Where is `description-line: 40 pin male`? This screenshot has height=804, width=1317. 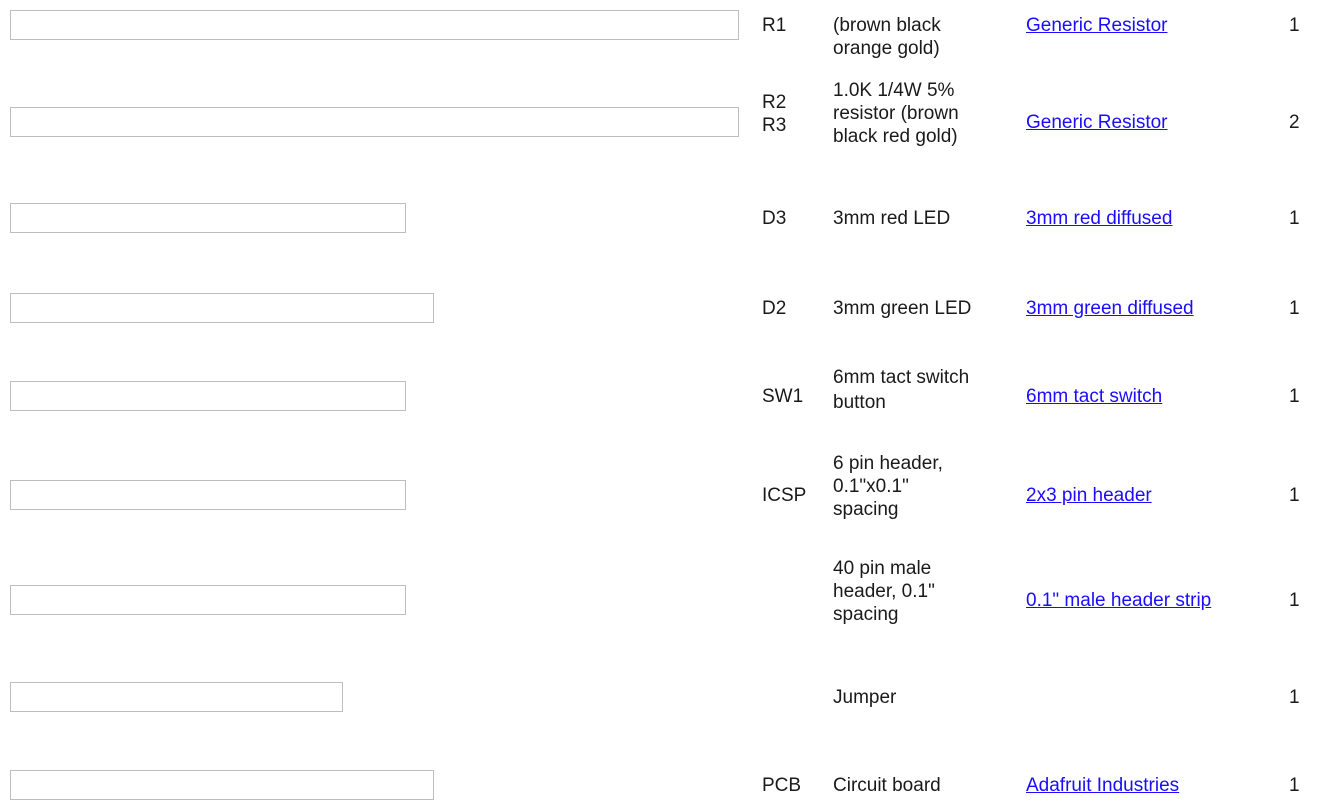 description-line: 40 pin male is located at coordinates (882, 568).